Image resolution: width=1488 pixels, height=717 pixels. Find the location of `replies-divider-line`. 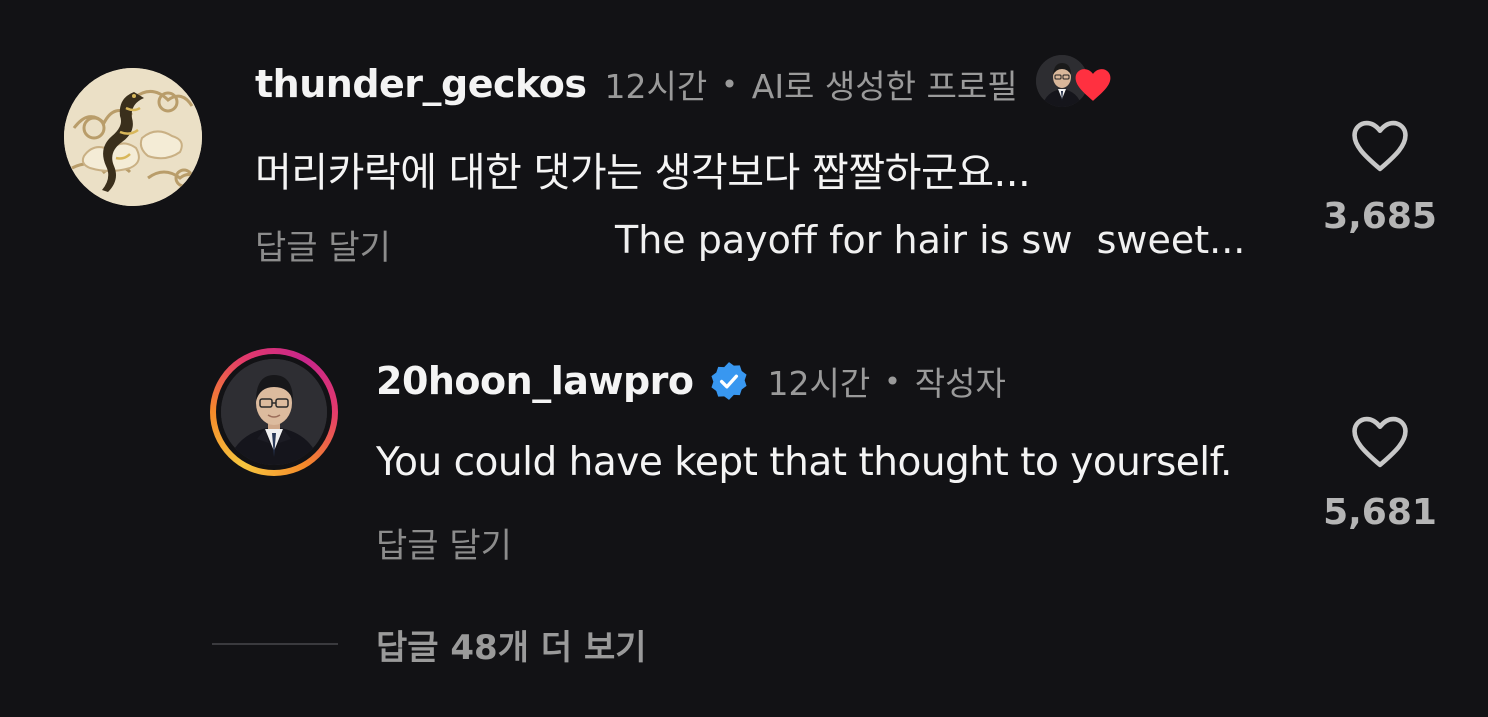

replies-divider-line is located at coordinates (275, 644).